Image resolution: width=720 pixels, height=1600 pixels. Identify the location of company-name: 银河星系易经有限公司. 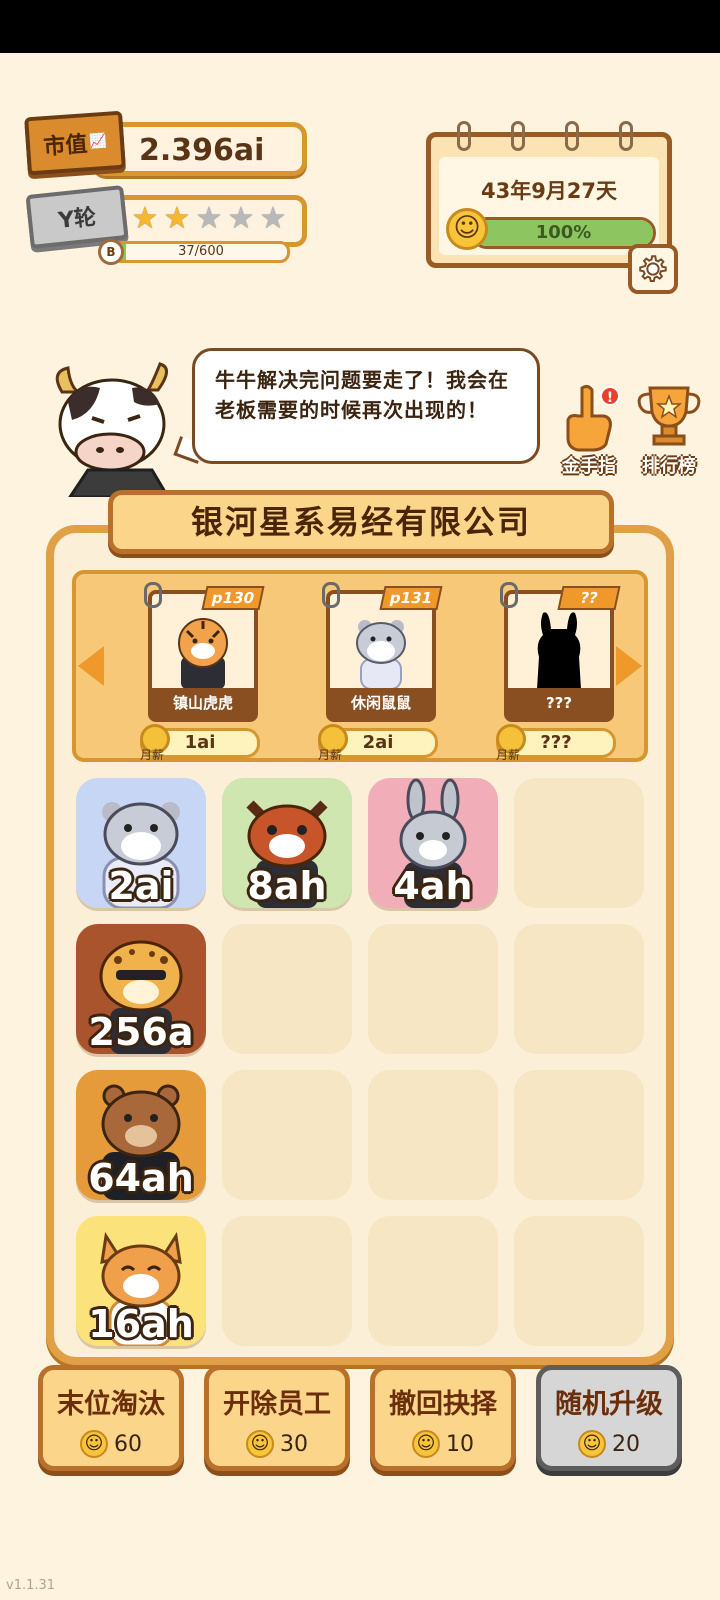
(361, 522).